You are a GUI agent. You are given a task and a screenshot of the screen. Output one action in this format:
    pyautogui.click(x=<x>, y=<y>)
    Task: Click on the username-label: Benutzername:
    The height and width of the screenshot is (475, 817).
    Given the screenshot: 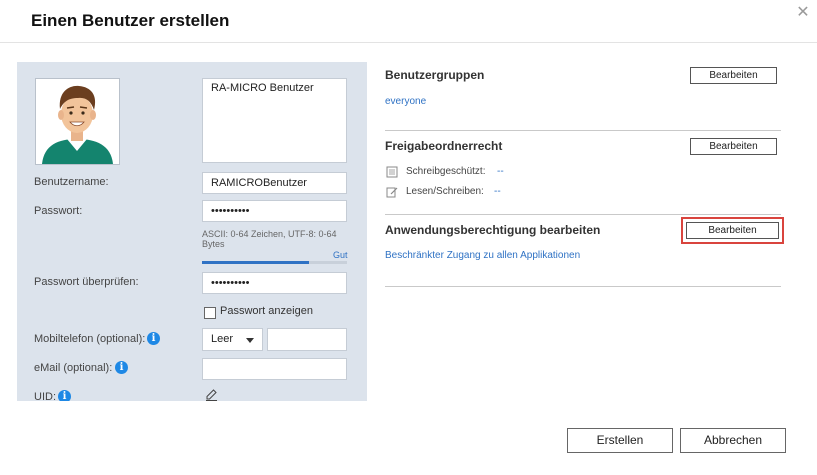 What is the action you would take?
    pyautogui.click(x=71, y=182)
    